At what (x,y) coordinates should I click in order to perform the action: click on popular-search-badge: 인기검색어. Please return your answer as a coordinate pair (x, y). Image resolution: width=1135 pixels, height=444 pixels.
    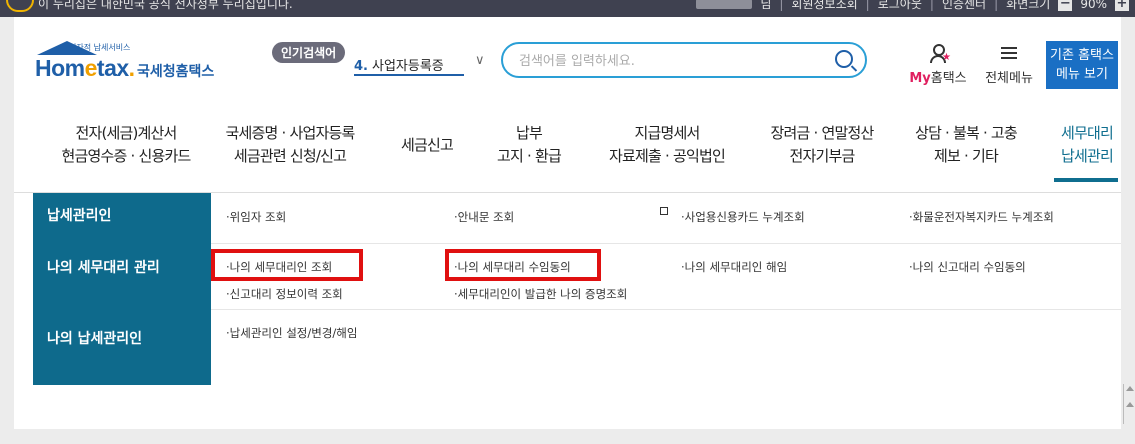
    Looking at the image, I should click on (309, 52).